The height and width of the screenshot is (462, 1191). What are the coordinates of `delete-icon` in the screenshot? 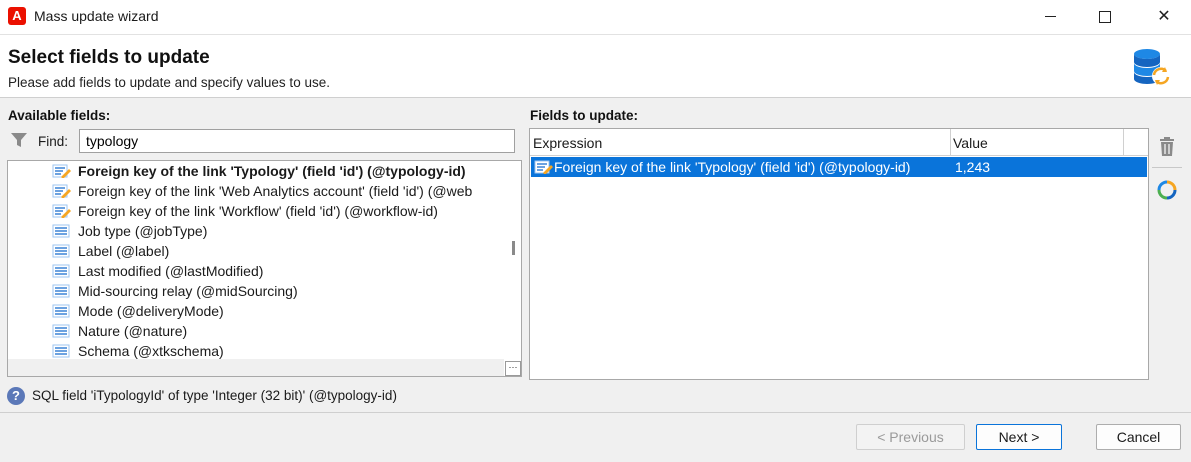 It's located at (1167, 147).